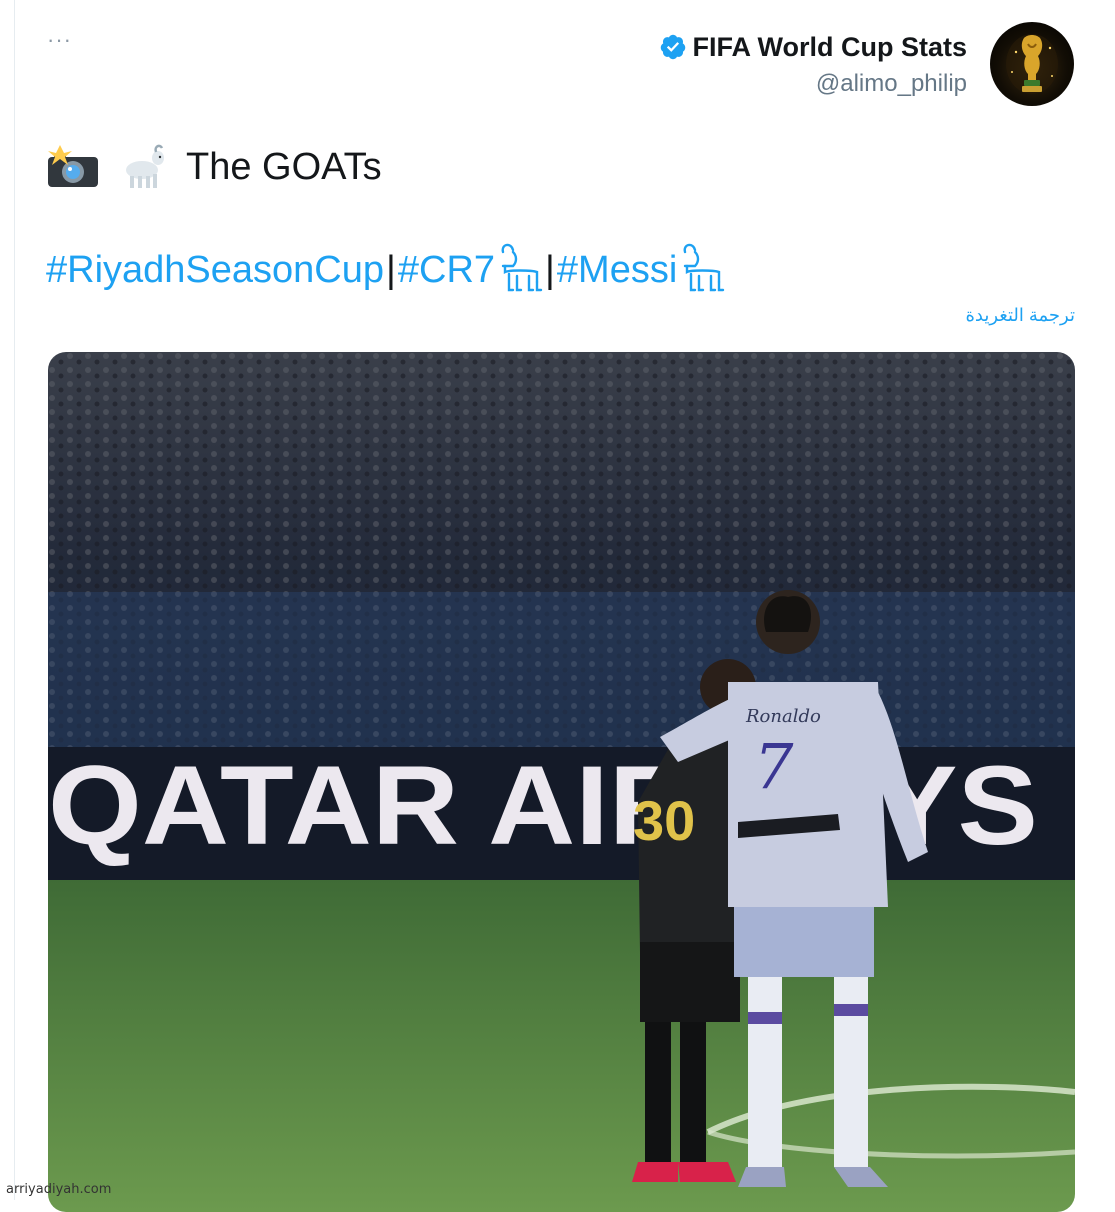 This screenshot has width=1115, height=1212. Describe the element at coordinates (891, 84) in the screenshot. I see `author-handle: @alimo_philip` at that location.